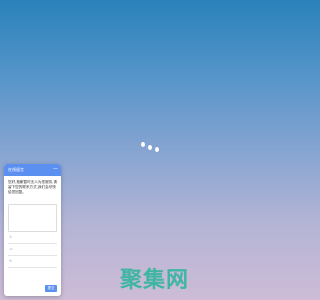  I want to click on loading-indicator, so click(151, 148).